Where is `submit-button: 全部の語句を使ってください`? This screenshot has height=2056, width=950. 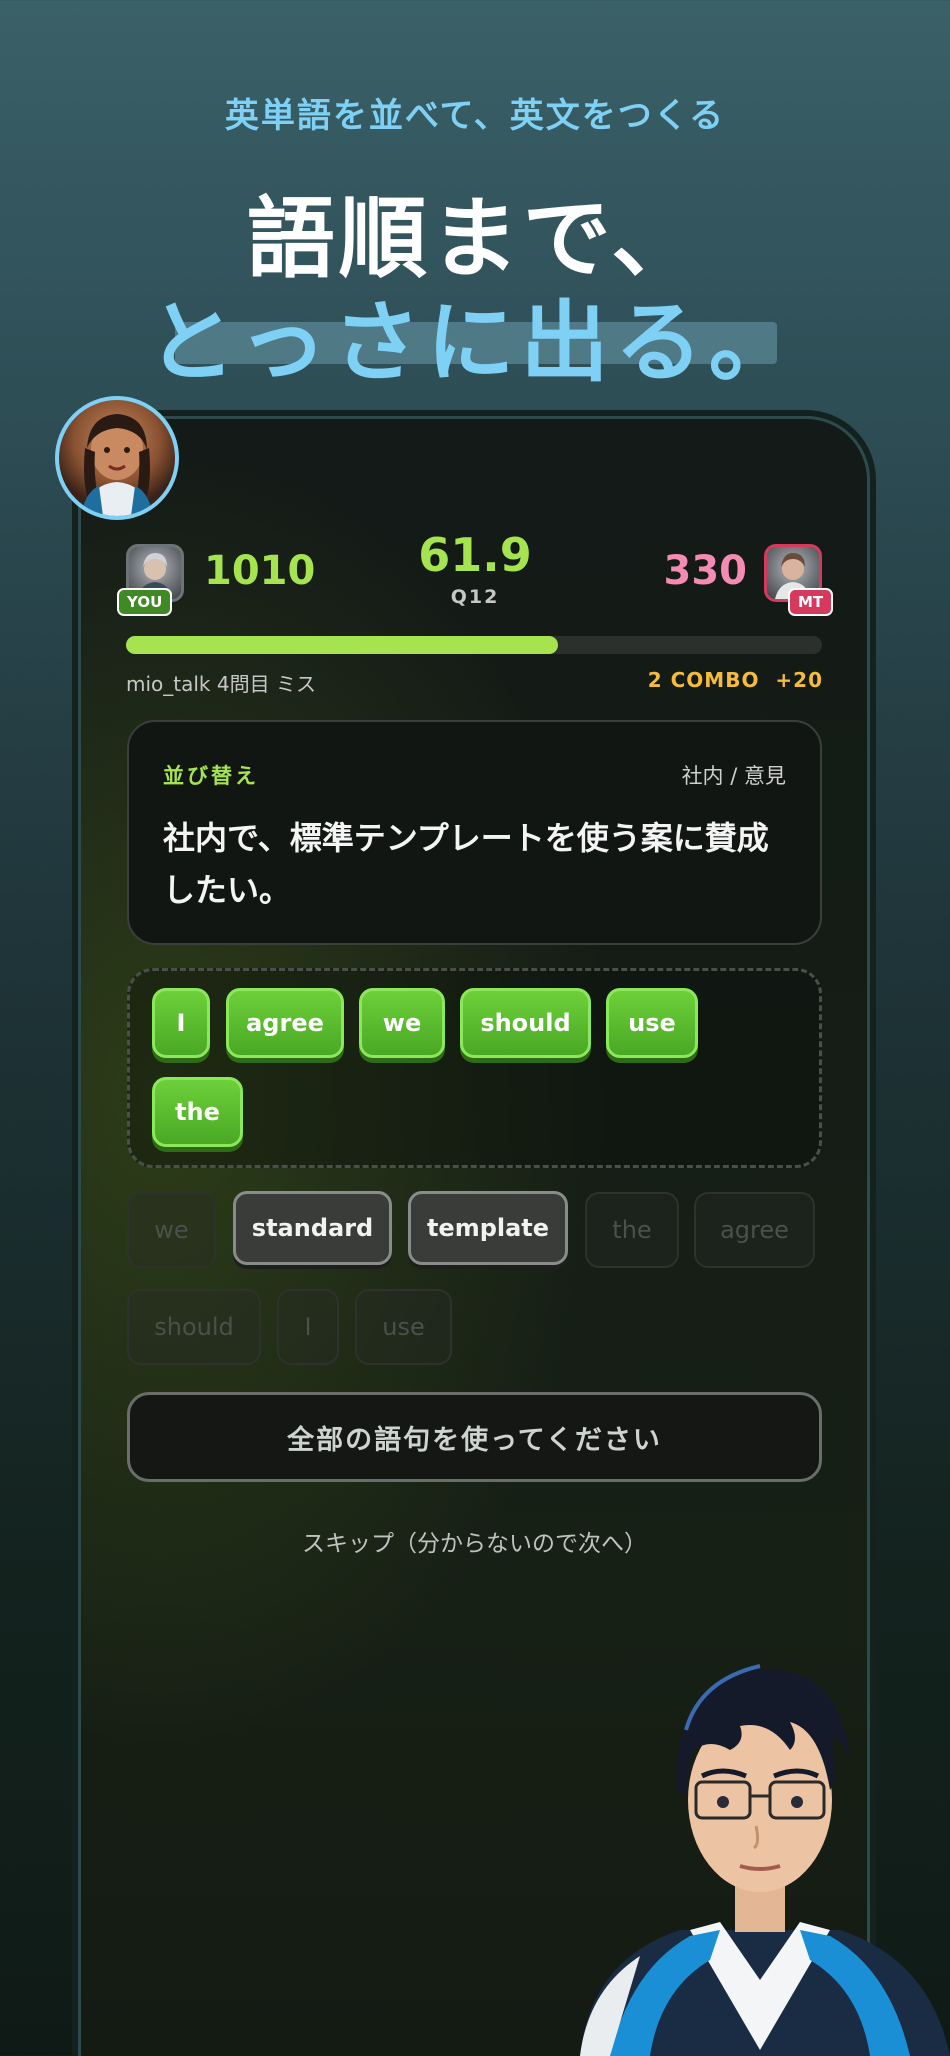 submit-button: 全部の語句を使ってください is located at coordinates (474, 1437).